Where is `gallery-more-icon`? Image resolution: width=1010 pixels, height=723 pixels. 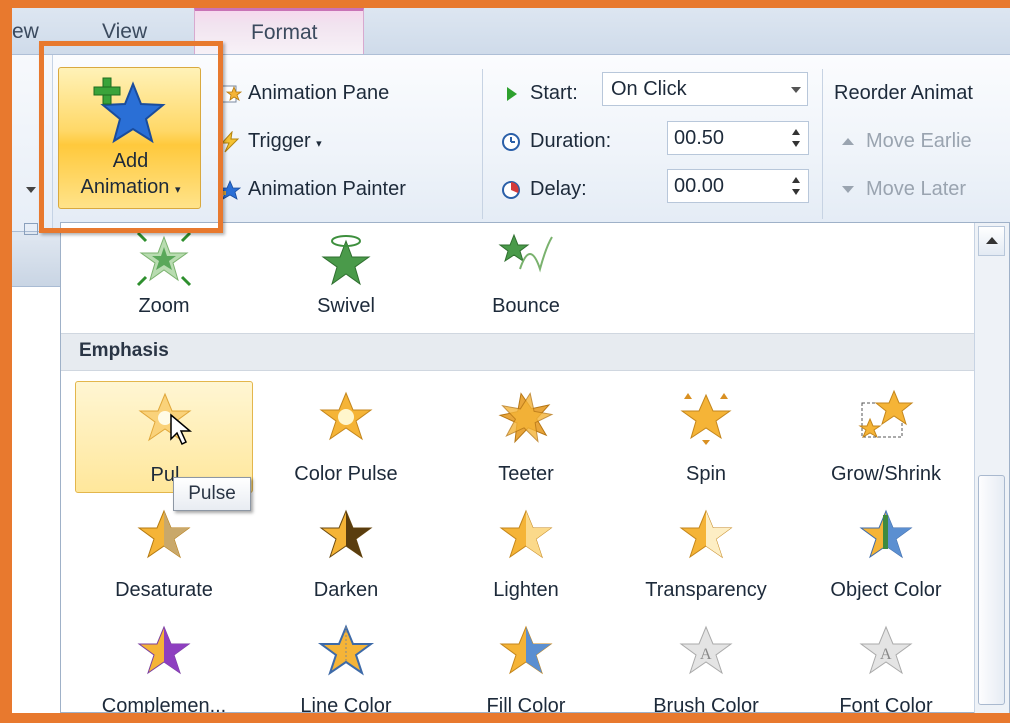
gallery-more-icon is located at coordinates (31, 190).